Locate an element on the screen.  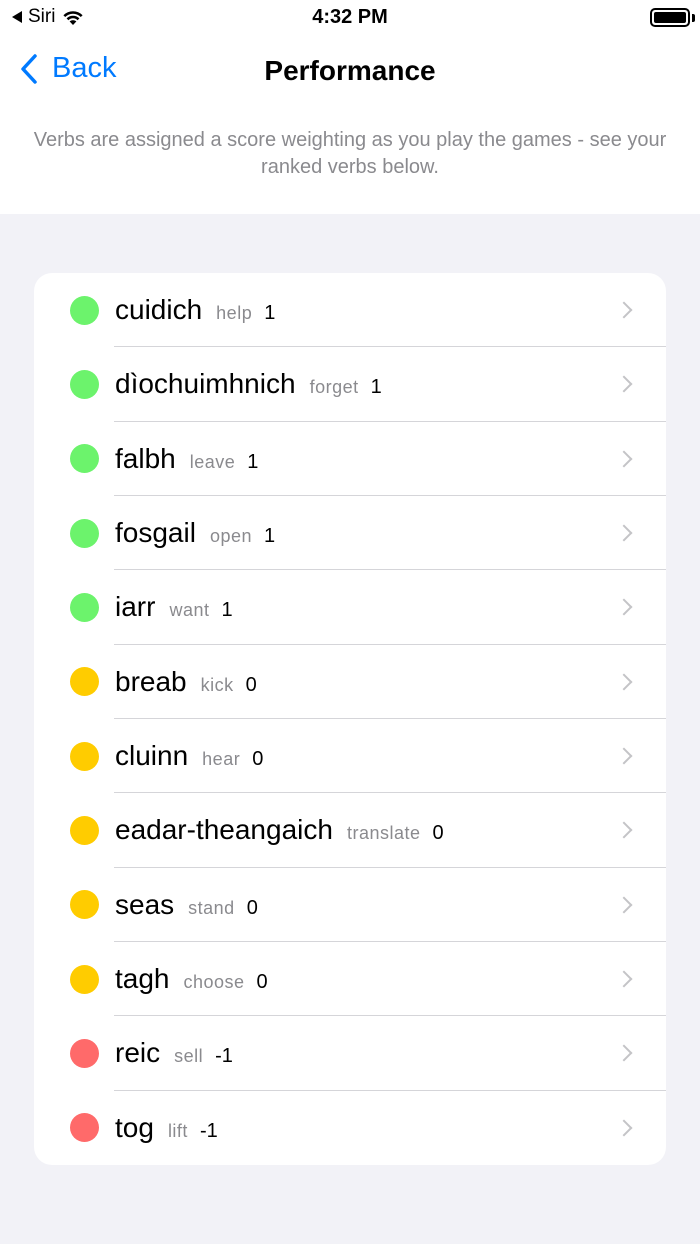
verb-row-text: cluinn hear 0 is located at coordinates (189, 756).